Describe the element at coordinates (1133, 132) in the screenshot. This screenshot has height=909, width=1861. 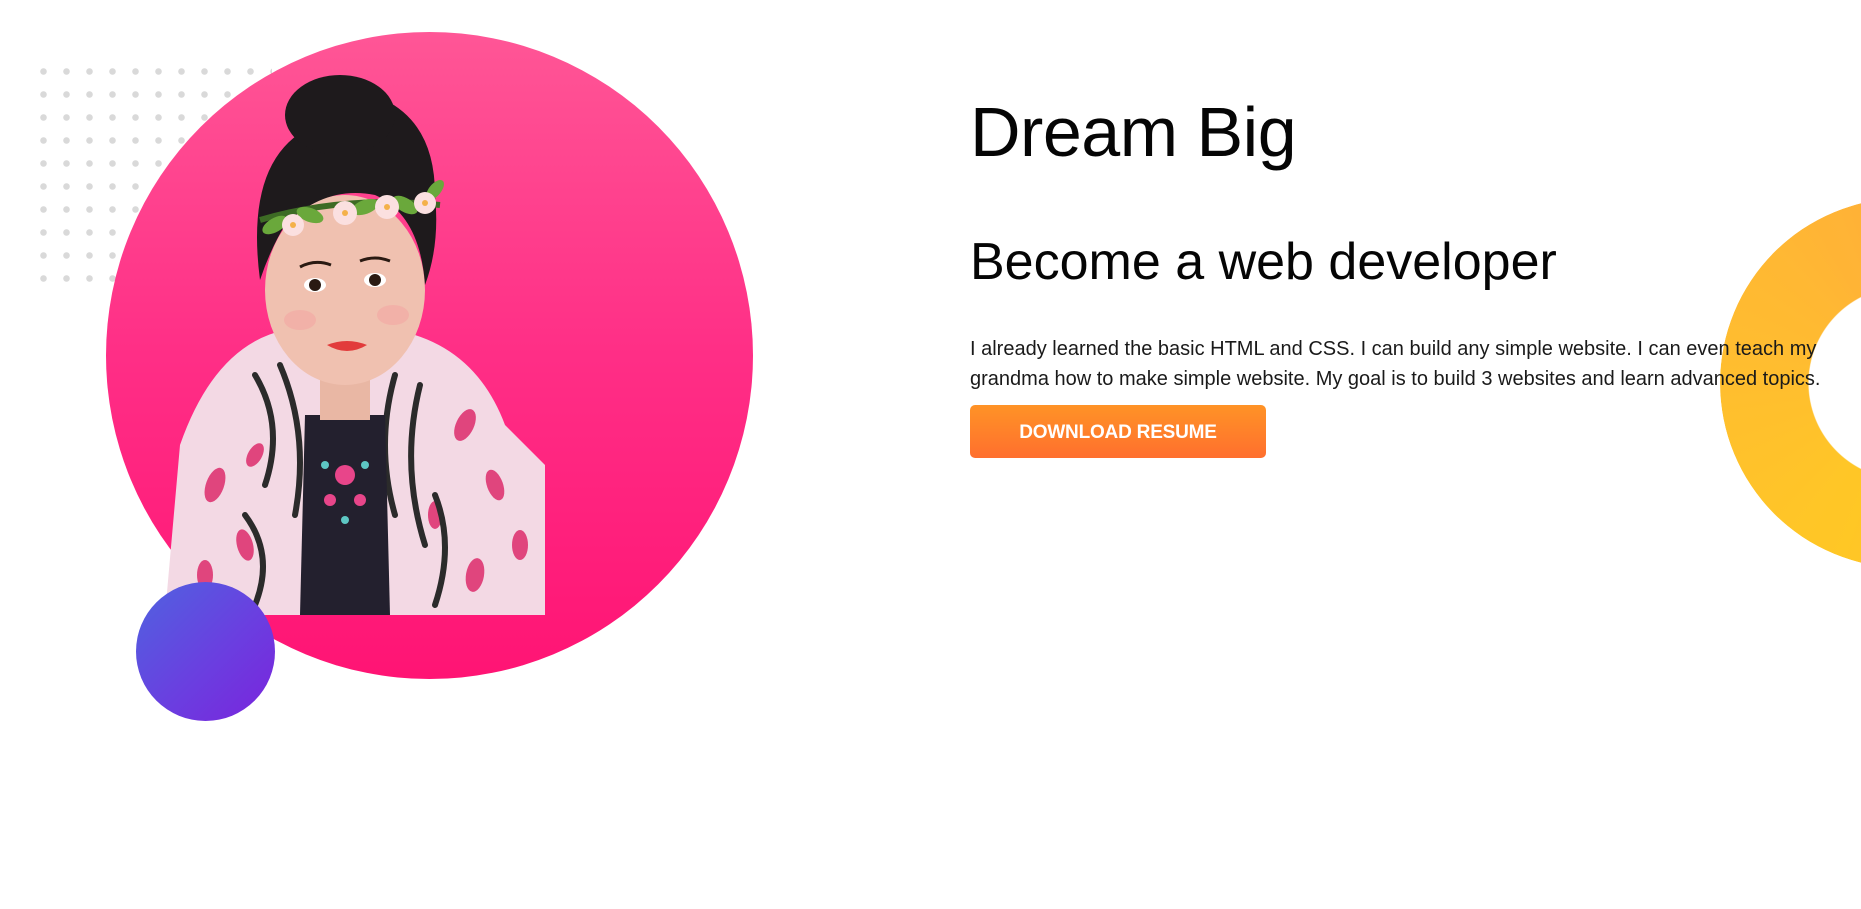
I see `page-title: Dream Big` at that location.